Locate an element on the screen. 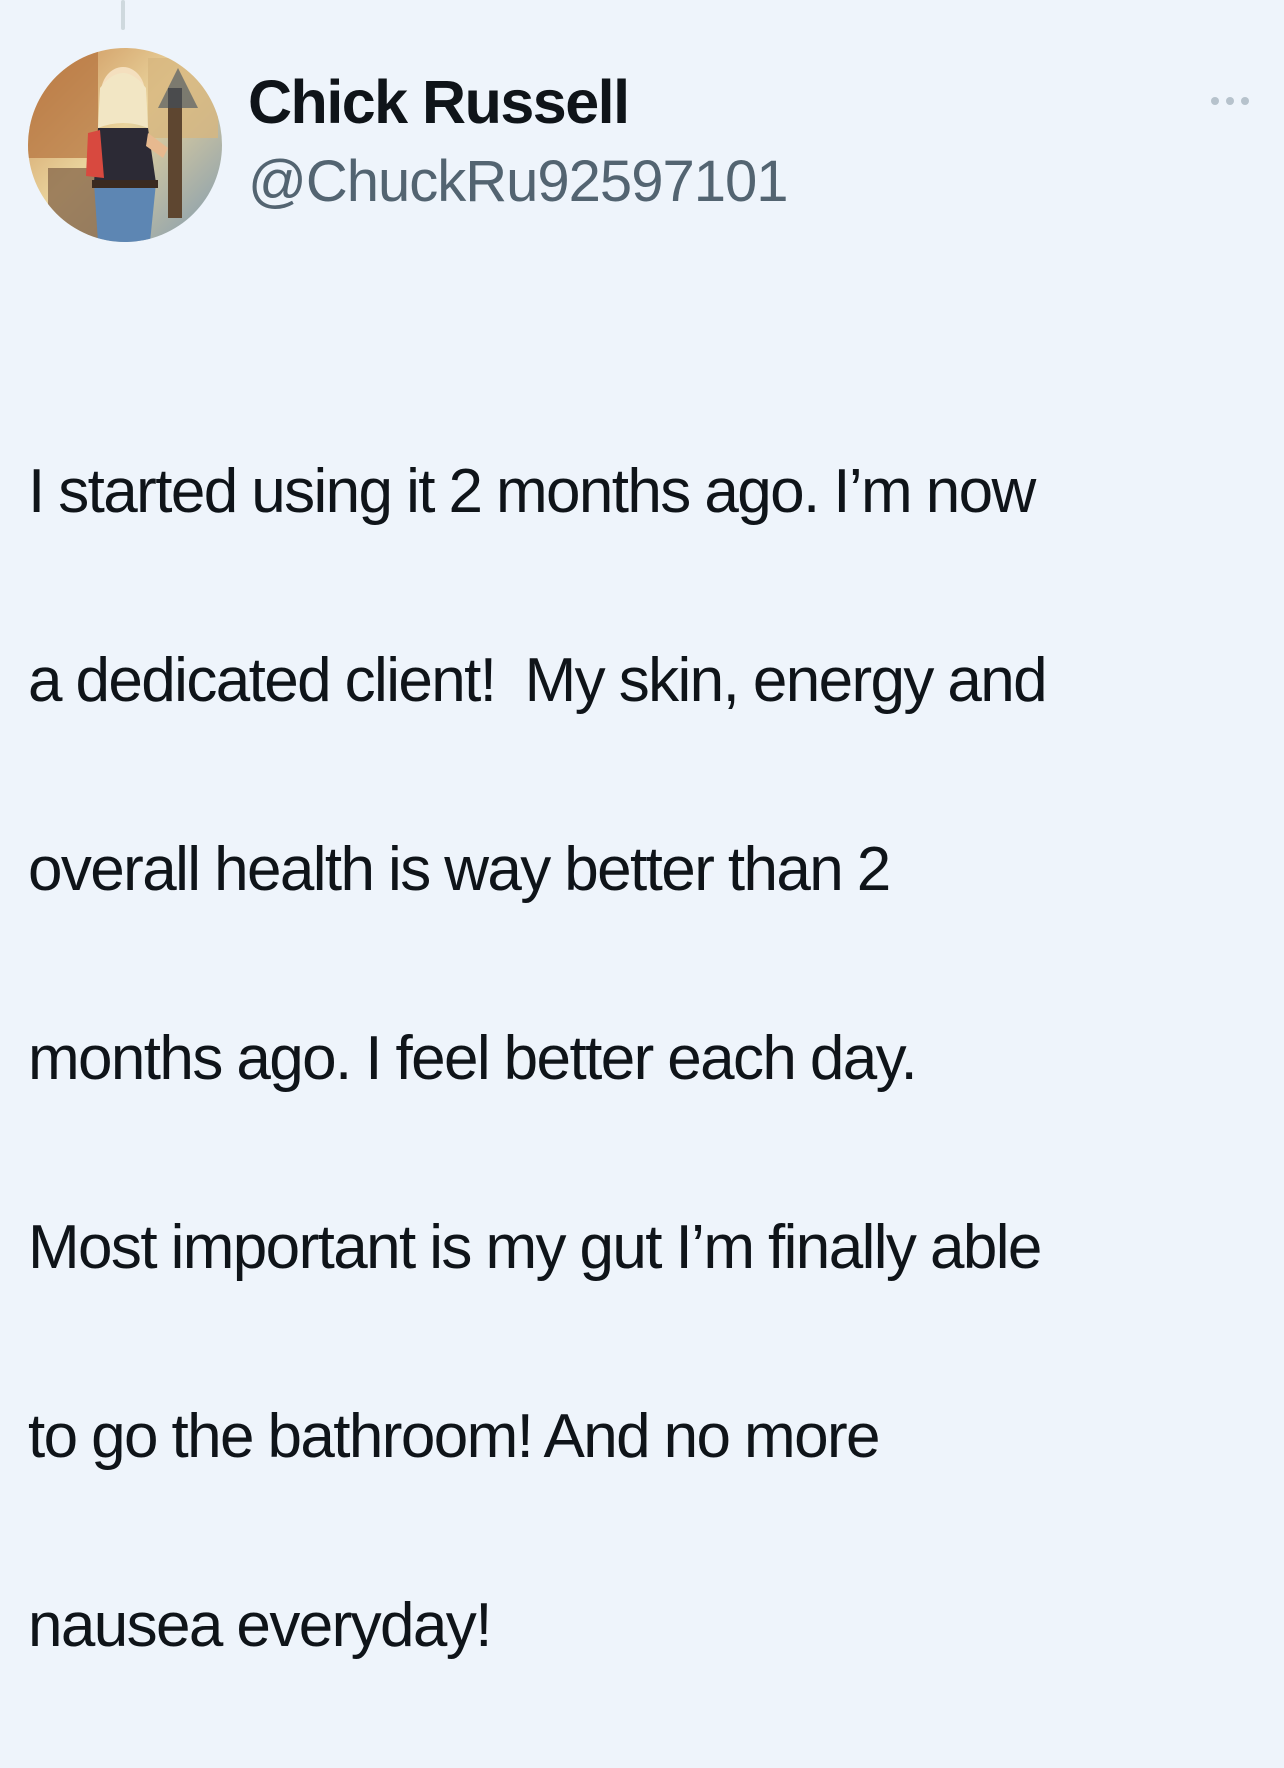  profile-photo is located at coordinates (125, 145).